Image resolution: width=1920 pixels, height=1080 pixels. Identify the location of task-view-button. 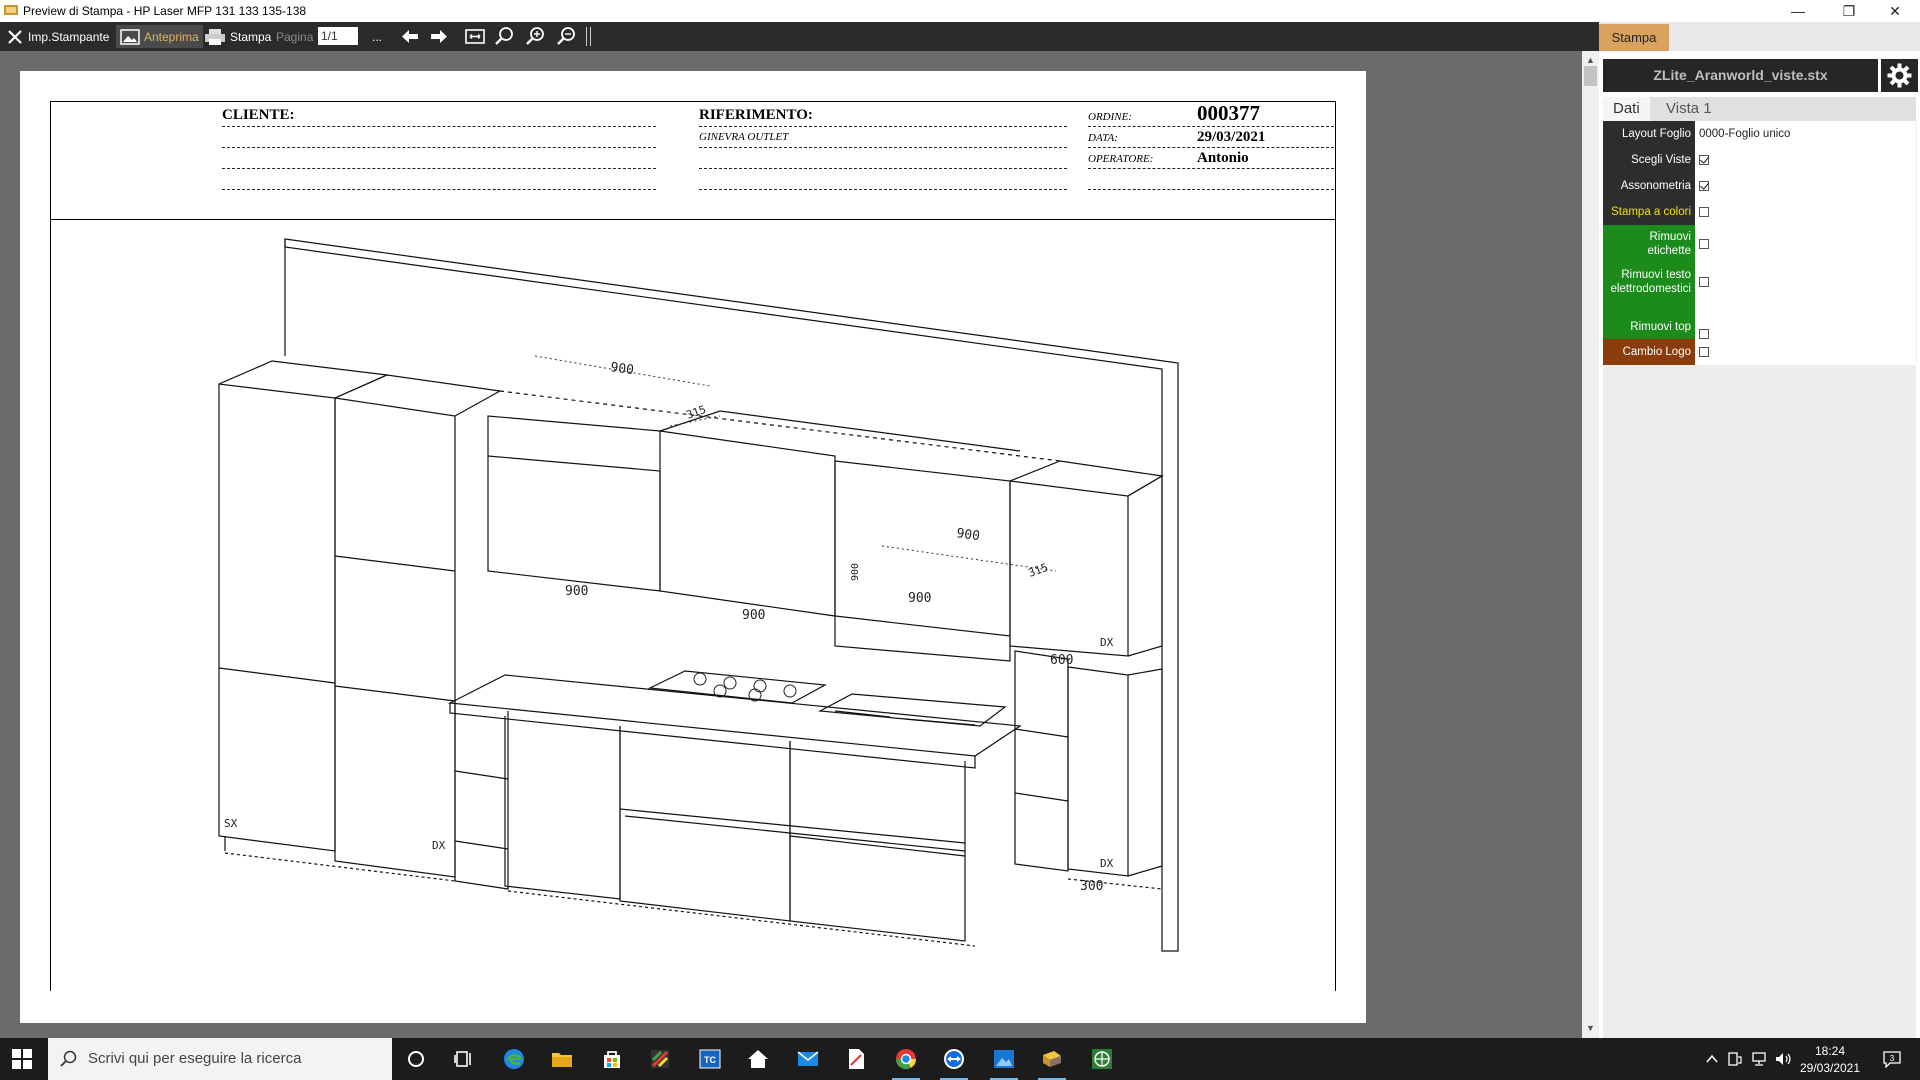
(464, 1059).